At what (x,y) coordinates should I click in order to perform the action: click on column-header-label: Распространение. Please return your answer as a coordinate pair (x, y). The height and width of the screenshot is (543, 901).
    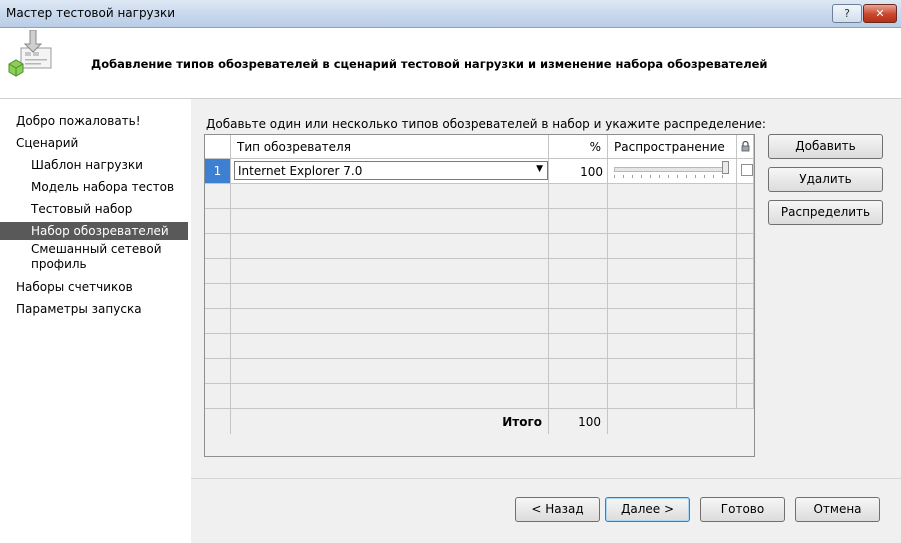
    Looking at the image, I should click on (669, 147).